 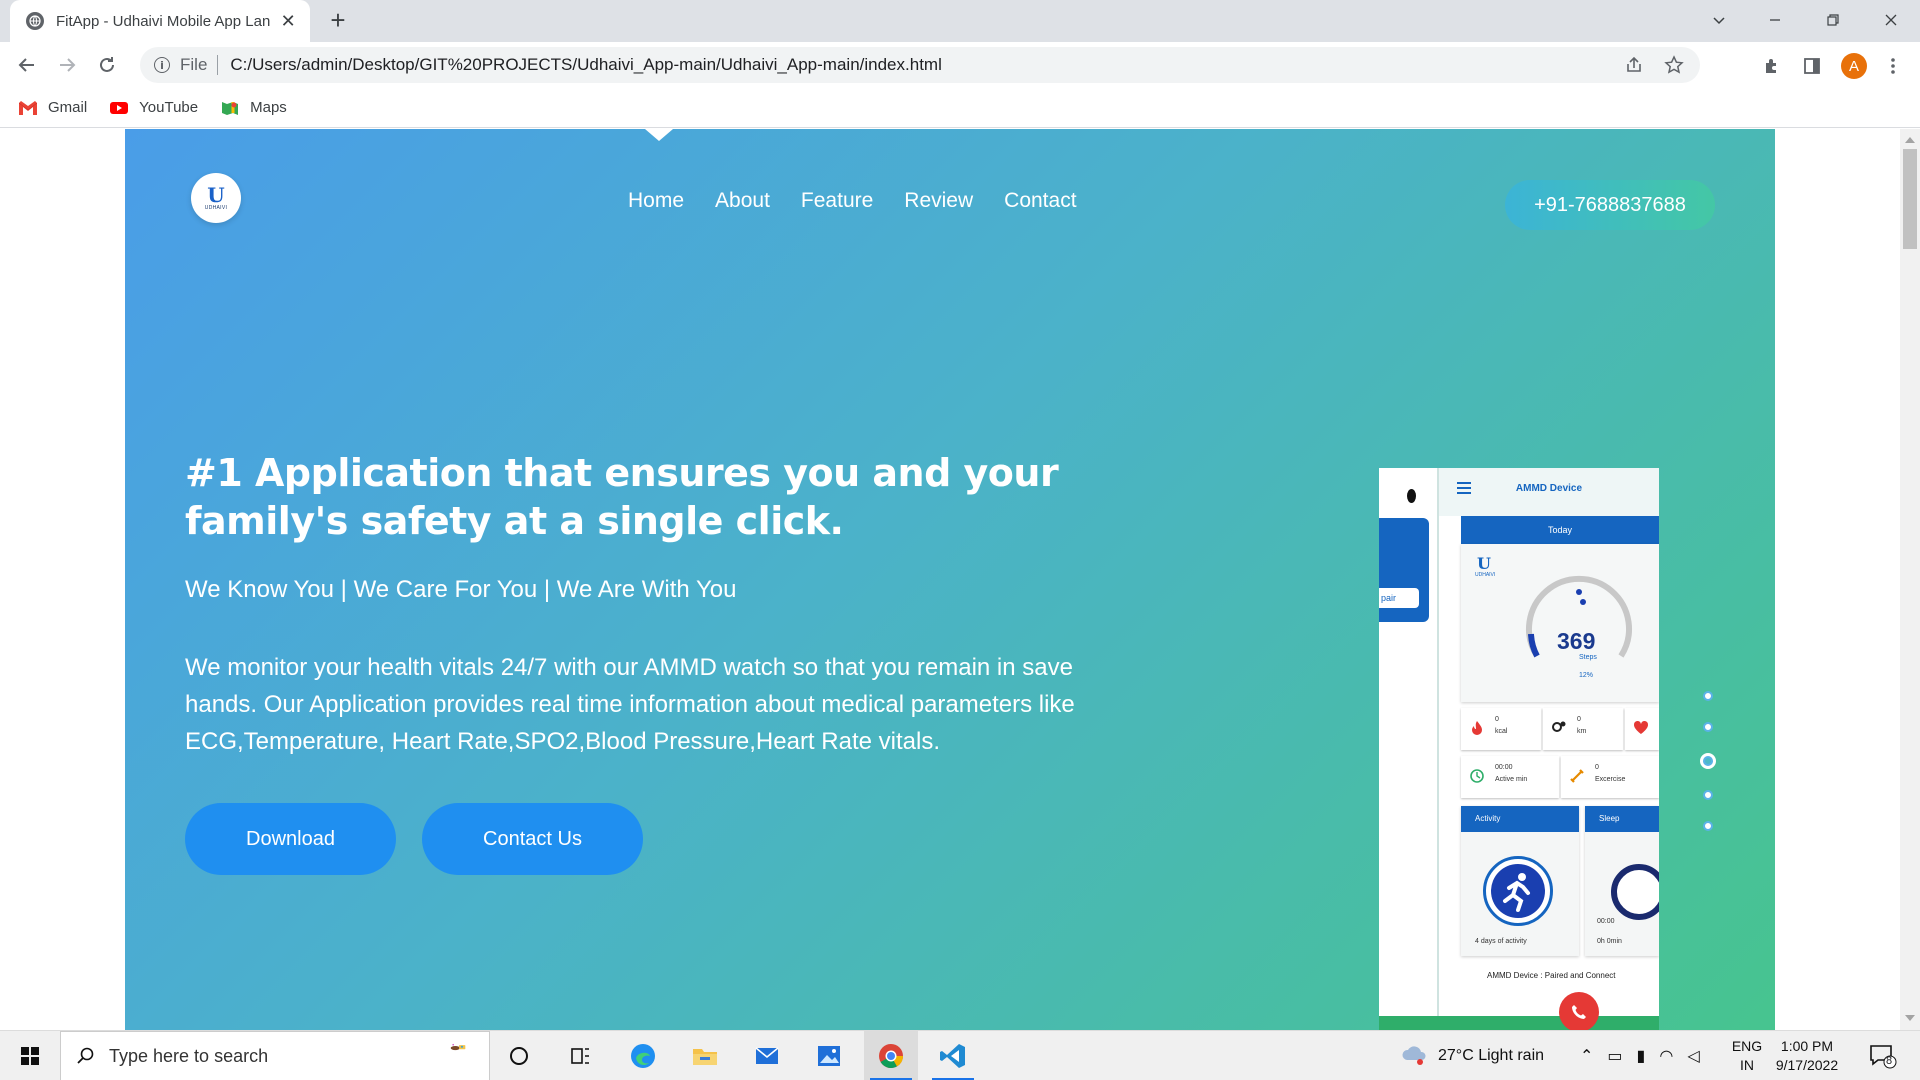 I want to click on meet-now-icon: ▭, so click(x=1614, y=1056).